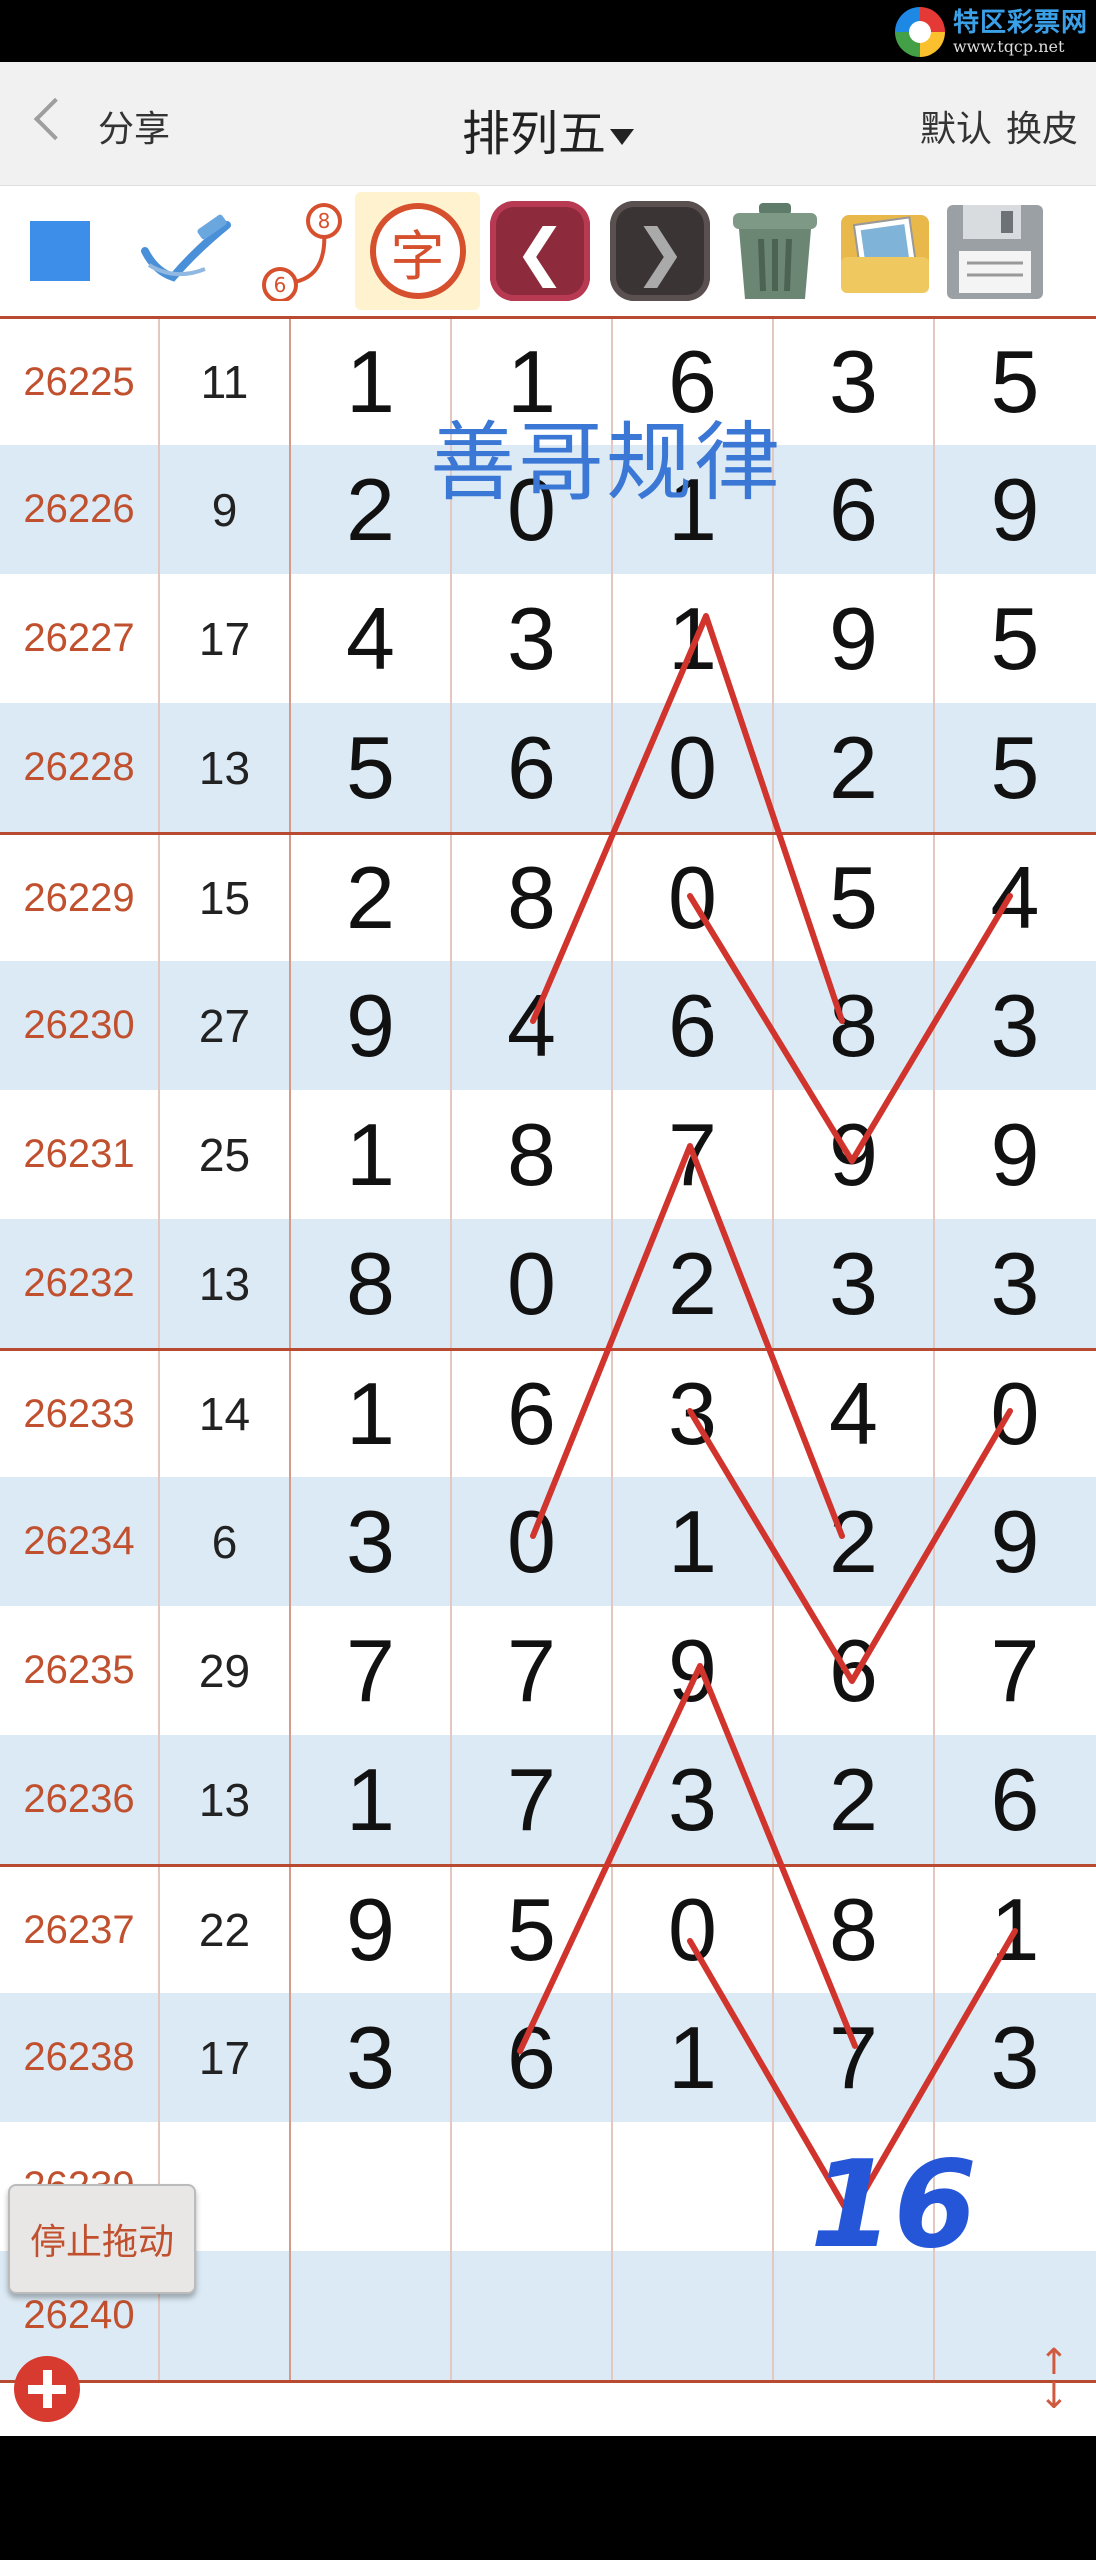 This screenshot has width=1096, height=2560. Describe the element at coordinates (80, 382) in the screenshot. I see `issue-number-cell: 26225` at that location.